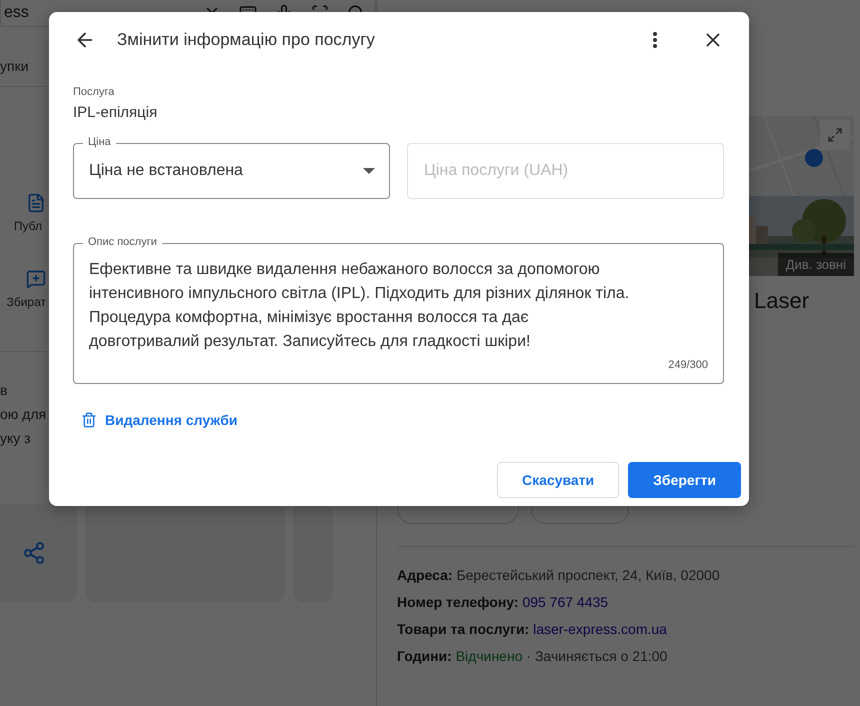 This screenshot has width=860, height=706. I want to click on caret-icon, so click(369, 171).